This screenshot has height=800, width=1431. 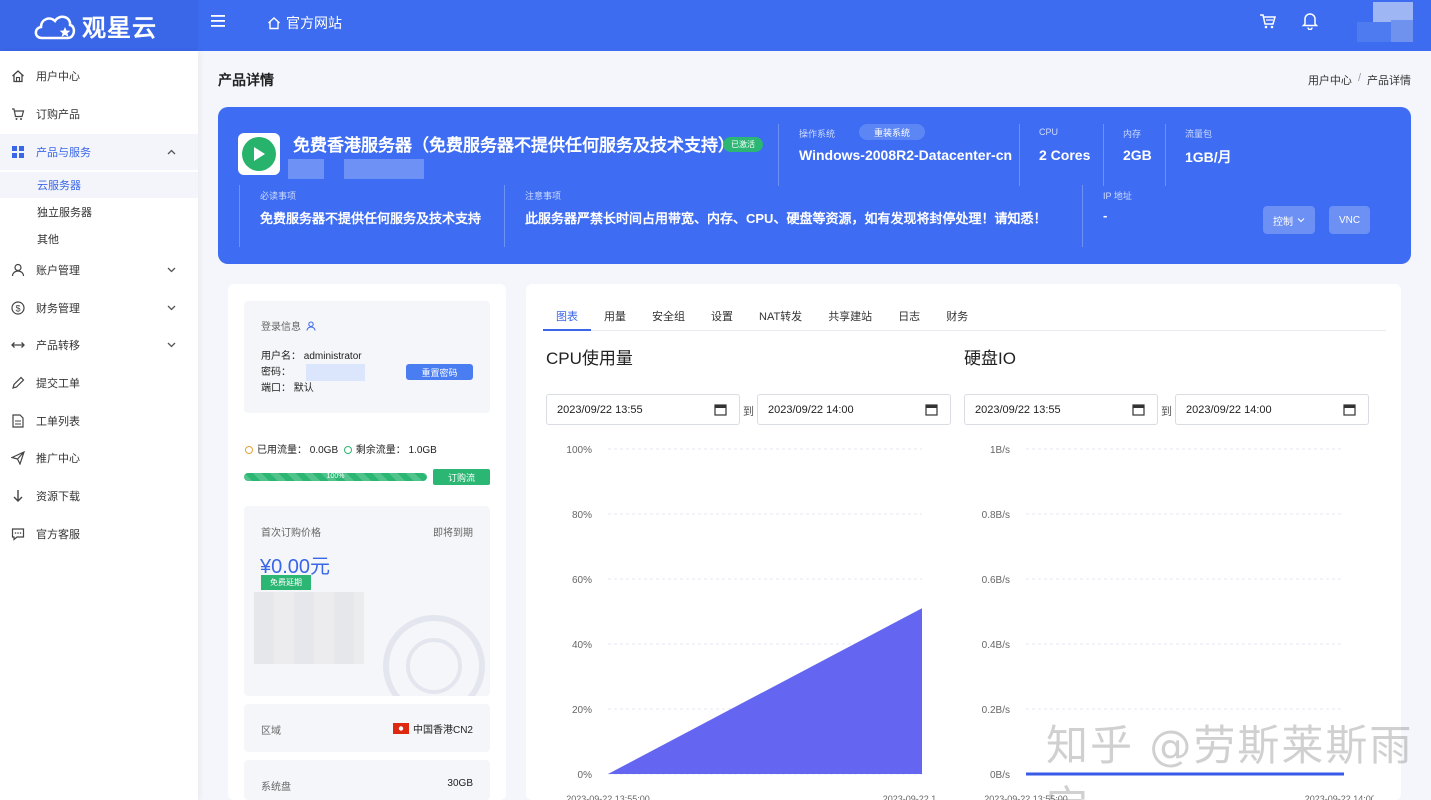 I want to click on cpu-value: 2 Cores, so click(x=1065, y=155).